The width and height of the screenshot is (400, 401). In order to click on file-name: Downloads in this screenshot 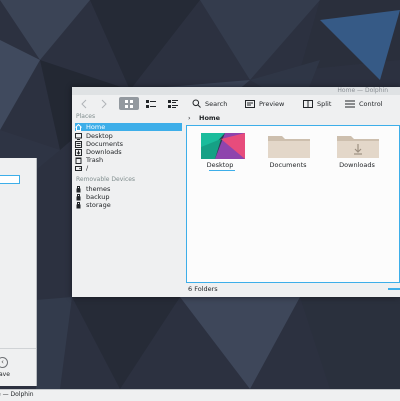, I will do `click(357, 165)`.